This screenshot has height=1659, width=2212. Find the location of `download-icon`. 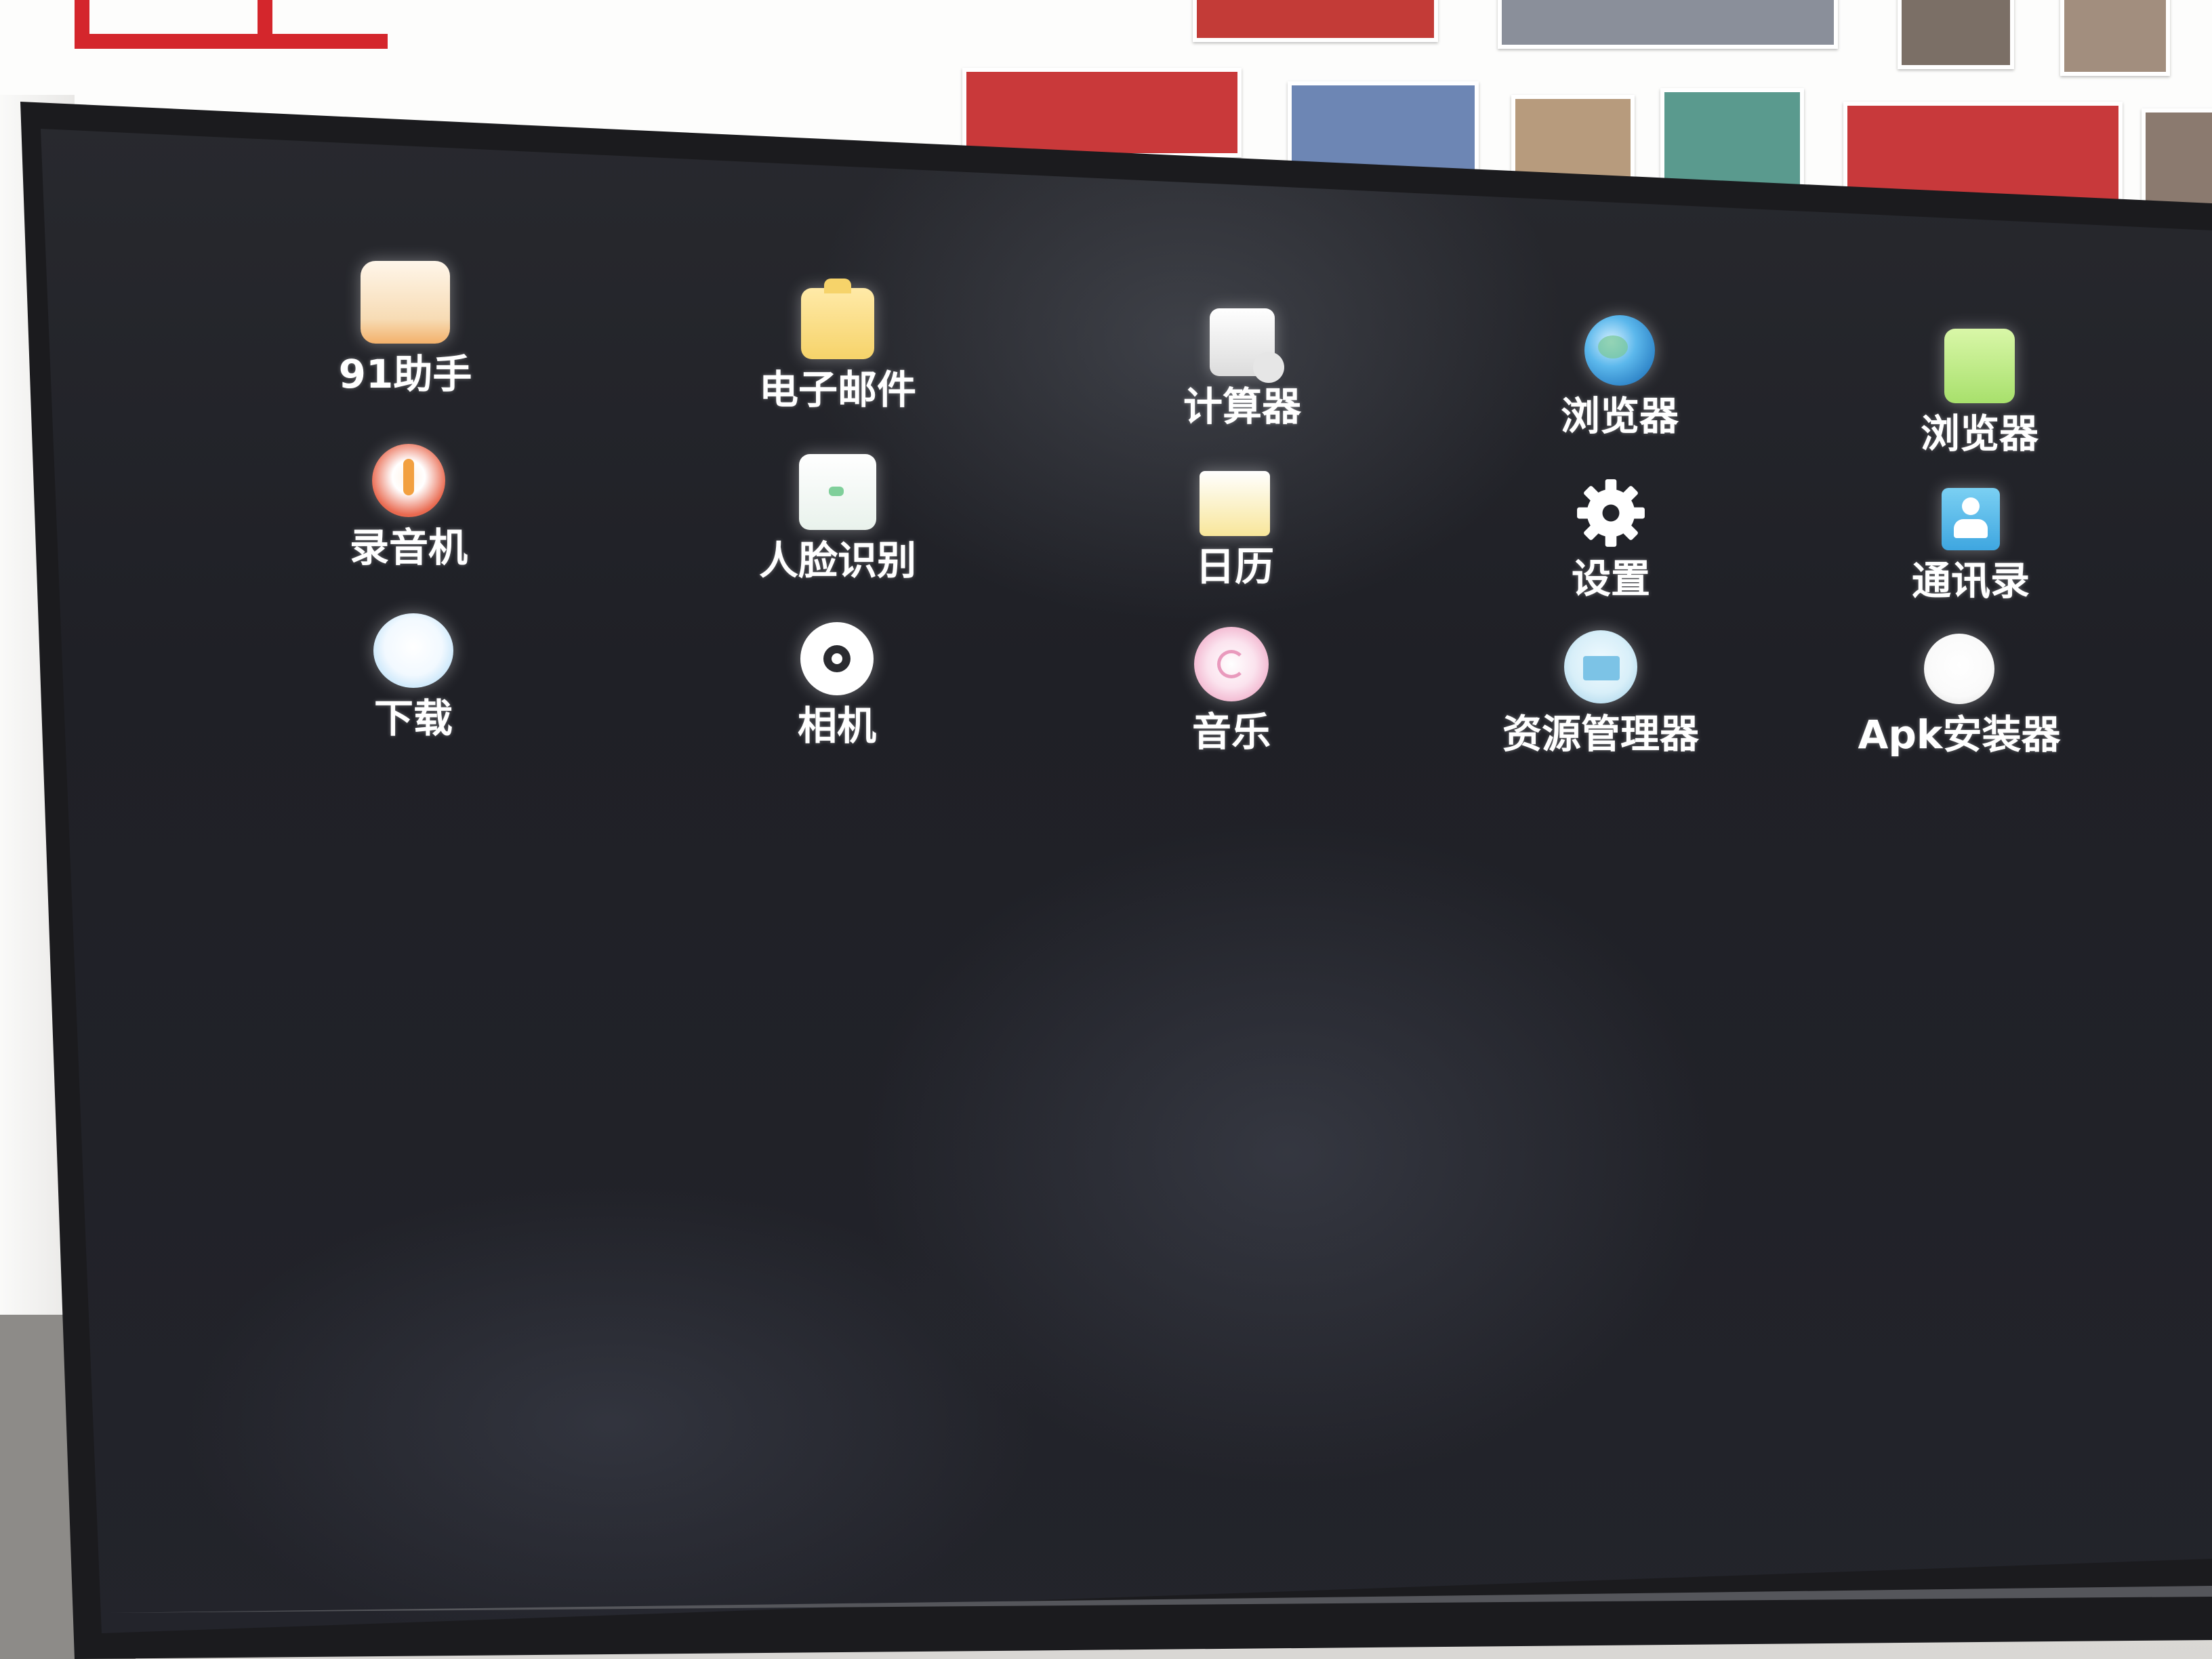

download-icon is located at coordinates (413, 650).